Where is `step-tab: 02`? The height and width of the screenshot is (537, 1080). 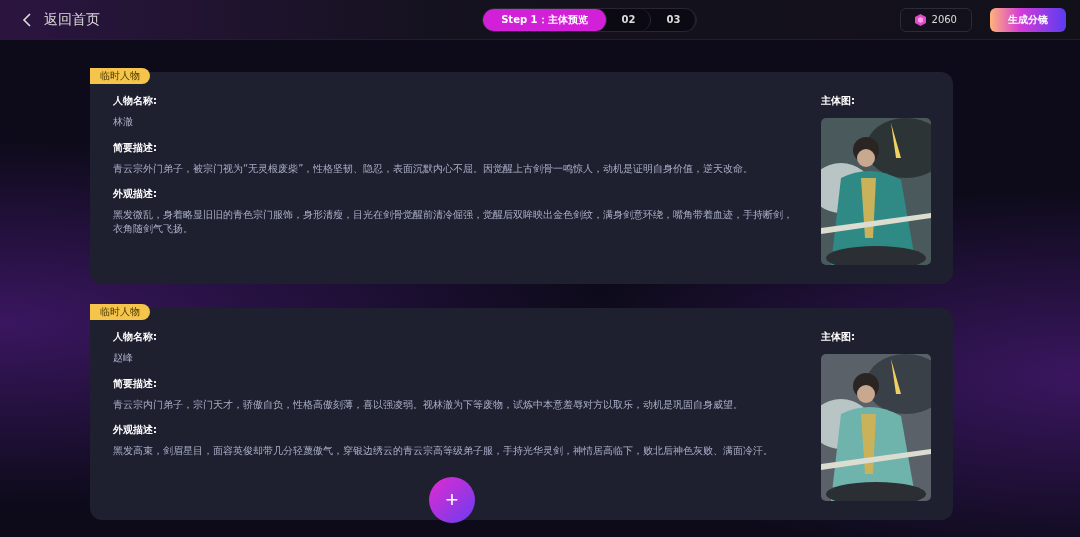
step-tab: 02 is located at coordinates (629, 19).